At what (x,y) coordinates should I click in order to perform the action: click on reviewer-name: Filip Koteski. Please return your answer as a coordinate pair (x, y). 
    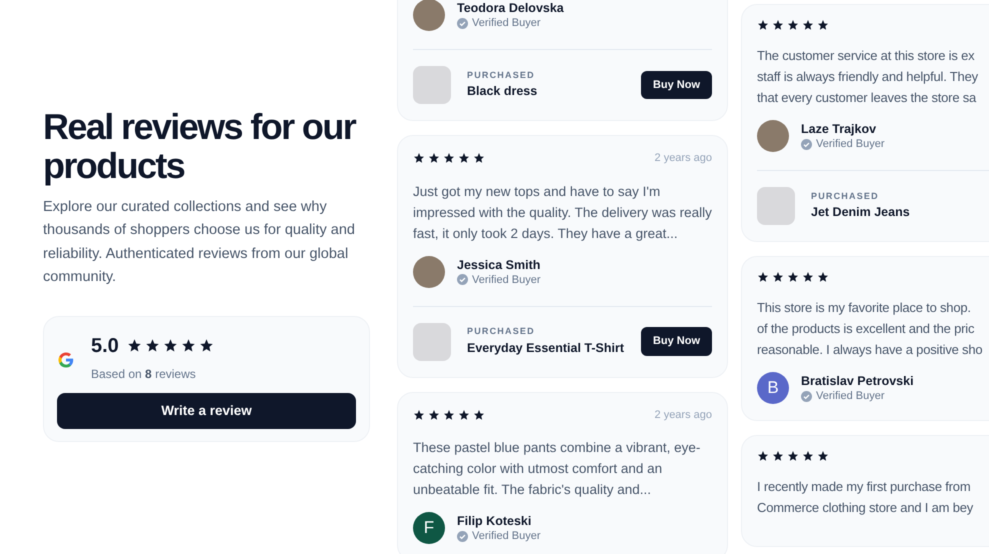
    Looking at the image, I should click on (494, 521).